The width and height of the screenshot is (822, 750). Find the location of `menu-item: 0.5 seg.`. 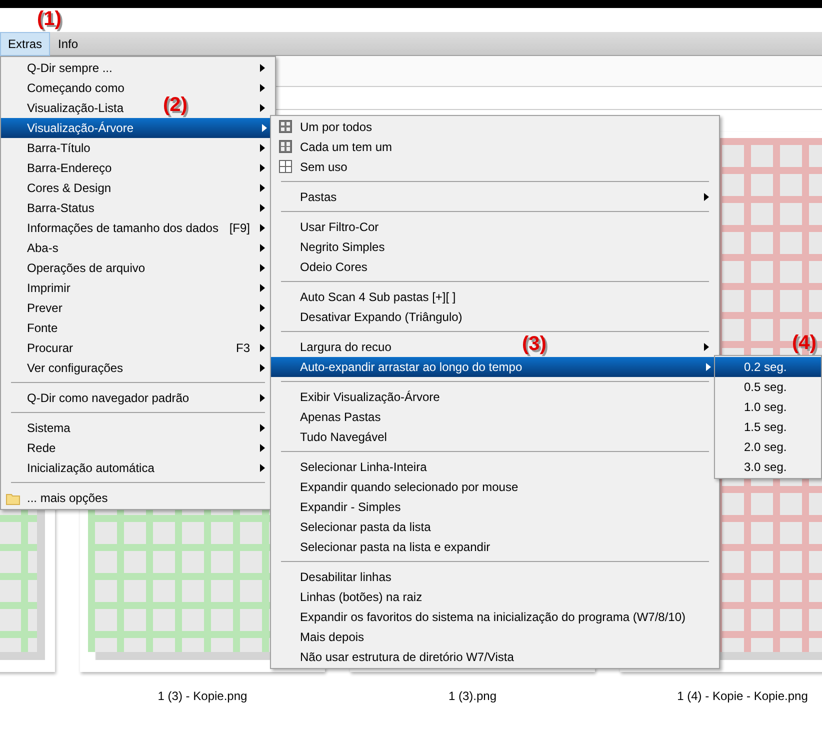

menu-item: 0.5 seg. is located at coordinates (768, 387).